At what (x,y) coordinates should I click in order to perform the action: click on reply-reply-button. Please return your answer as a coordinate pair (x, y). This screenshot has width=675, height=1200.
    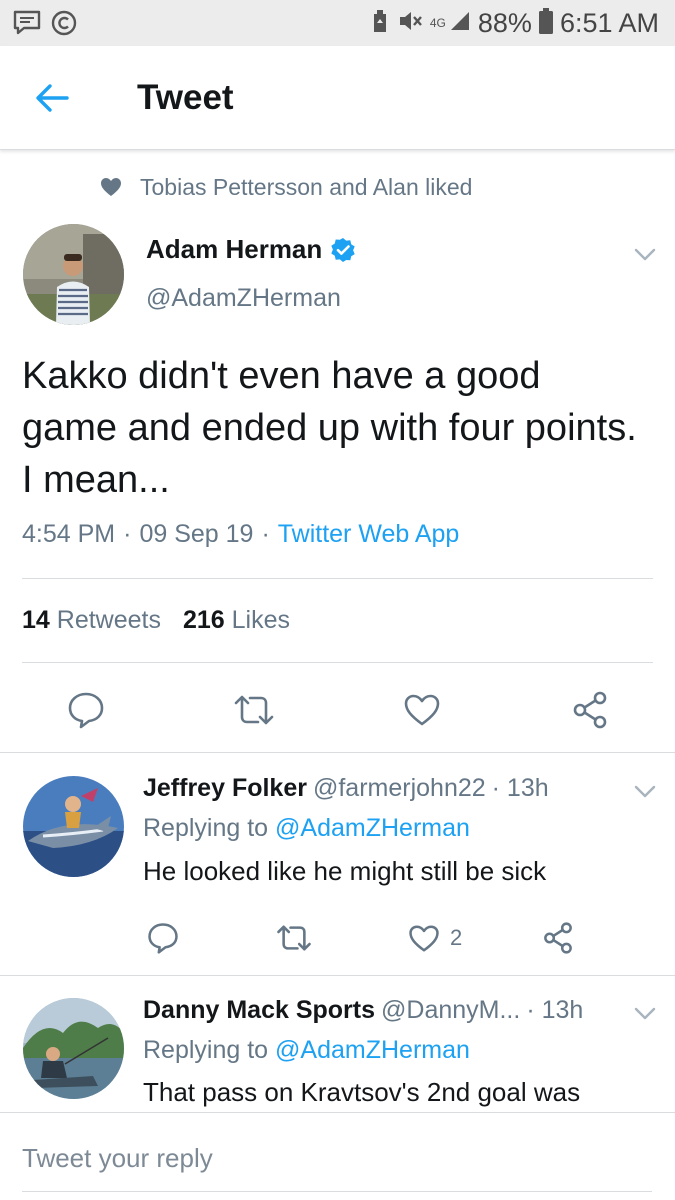
    Looking at the image, I should click on (163, 938).